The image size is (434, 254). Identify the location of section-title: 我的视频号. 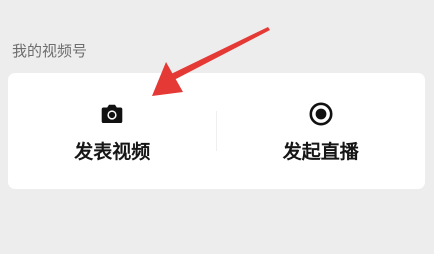
(50, 51).